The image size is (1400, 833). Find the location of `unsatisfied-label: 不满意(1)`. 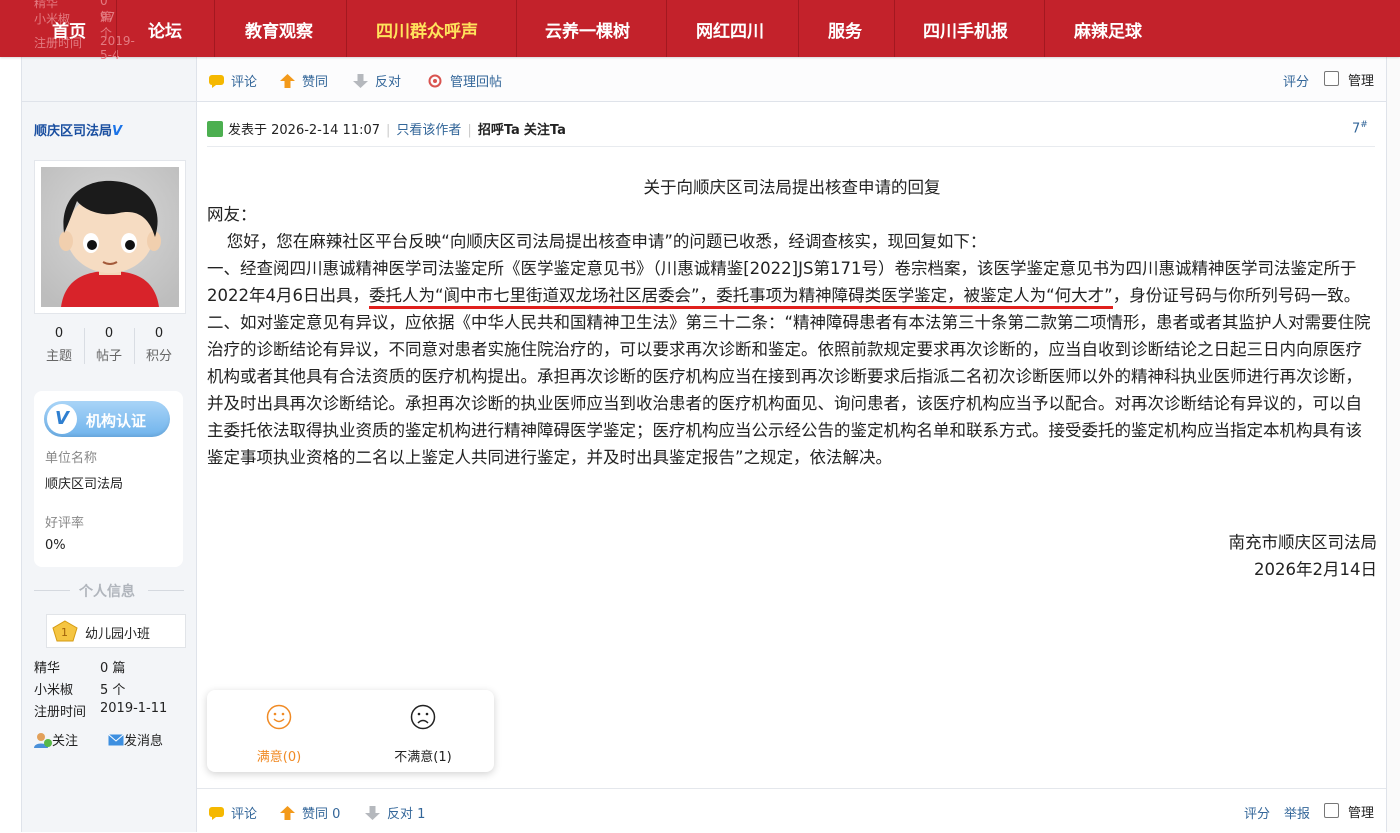

unsatisfied-label: 不满意(1) is located at coordinates (423, 757).